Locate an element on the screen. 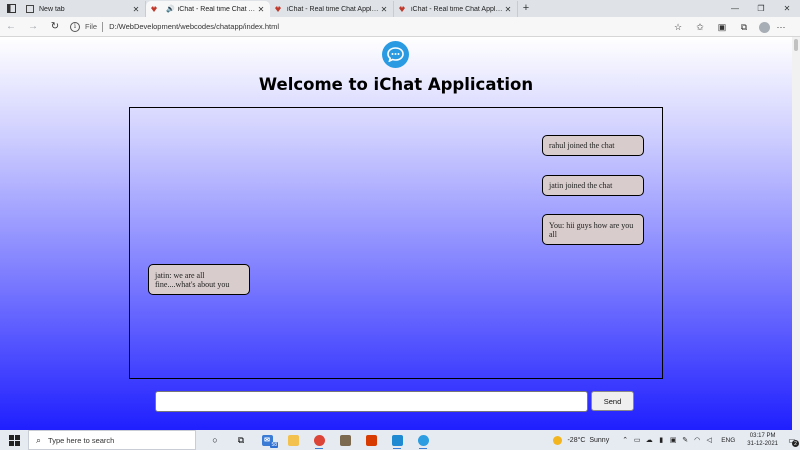  chevron-up-icon: ⌃ is located at coordinates (625, 440).